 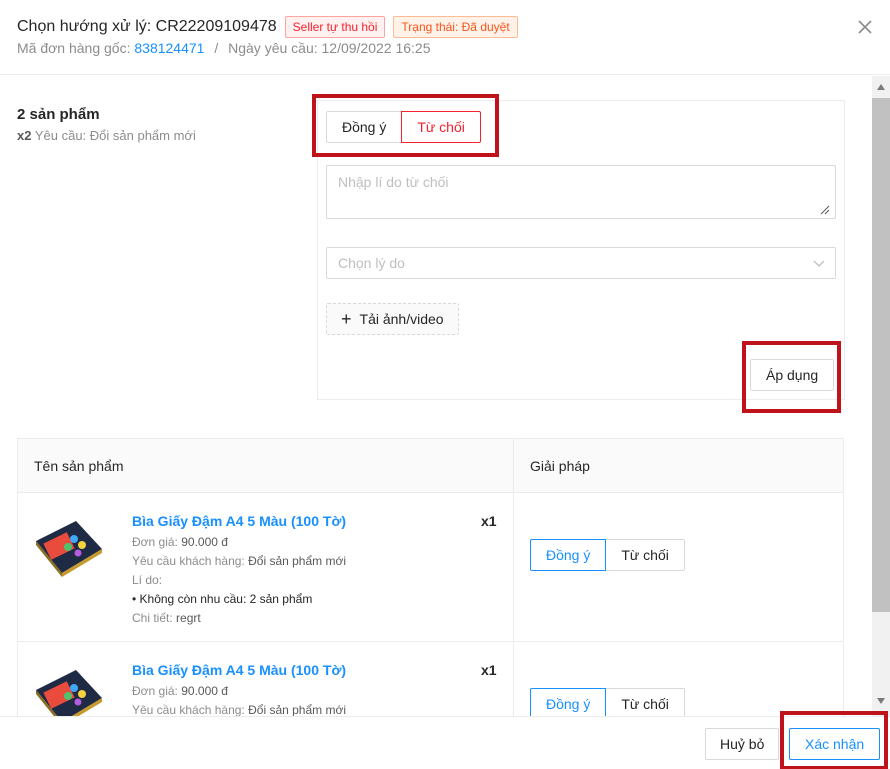 I want to click on confirm-button: Xác nhận, so click(x=835, y=744).